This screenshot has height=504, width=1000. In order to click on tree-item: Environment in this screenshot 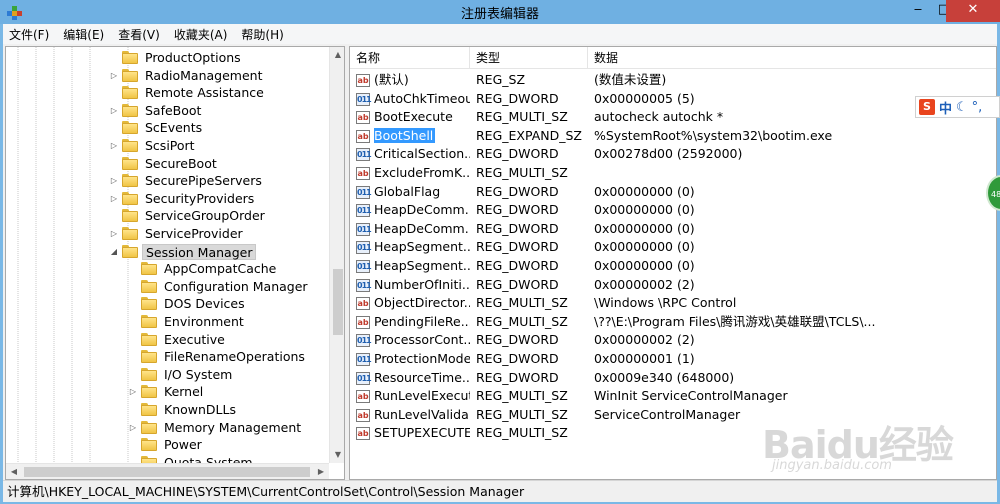, I will do `click(167, 322)`.